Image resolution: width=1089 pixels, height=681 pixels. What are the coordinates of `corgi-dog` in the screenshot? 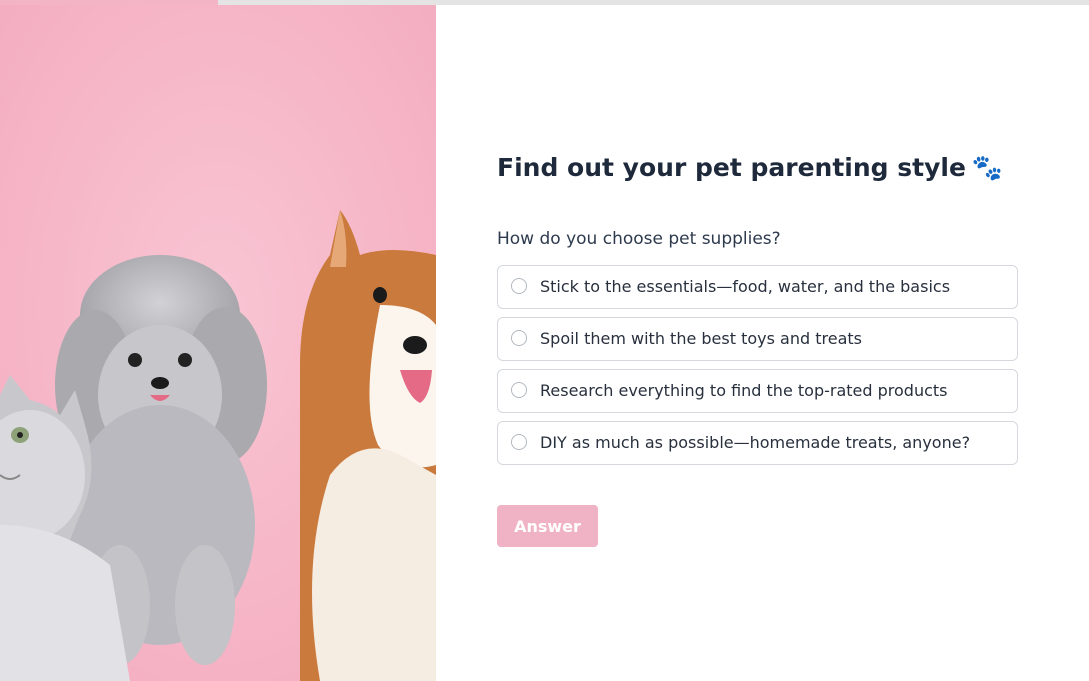 It's located at (368, 445).